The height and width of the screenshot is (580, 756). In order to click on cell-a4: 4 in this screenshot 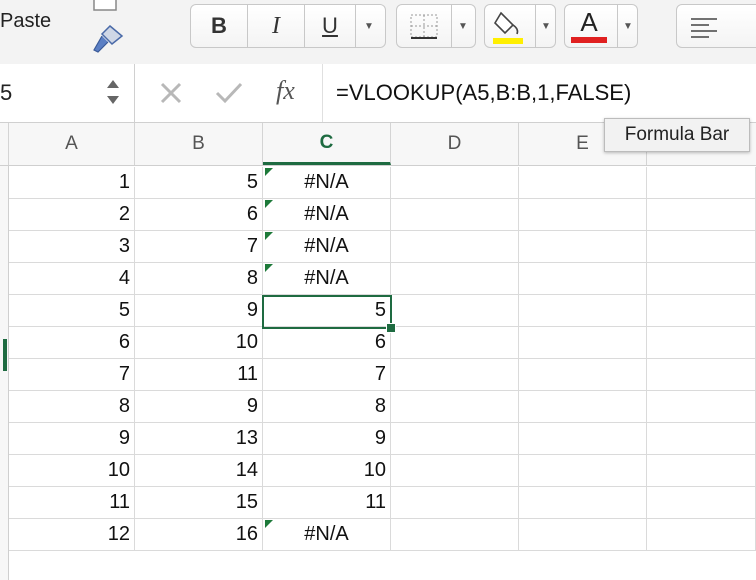, I will do `click(72, 279)`.